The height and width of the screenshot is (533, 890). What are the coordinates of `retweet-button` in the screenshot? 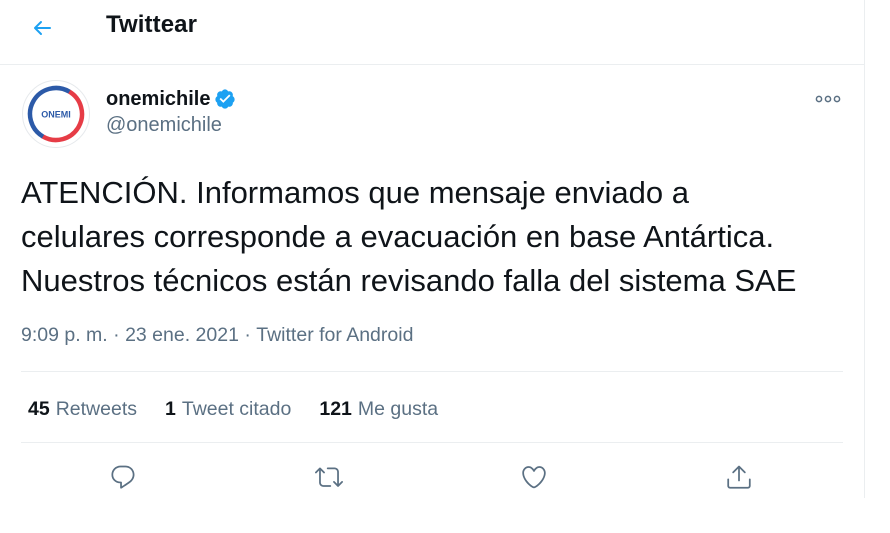 It's located at (329, 477).